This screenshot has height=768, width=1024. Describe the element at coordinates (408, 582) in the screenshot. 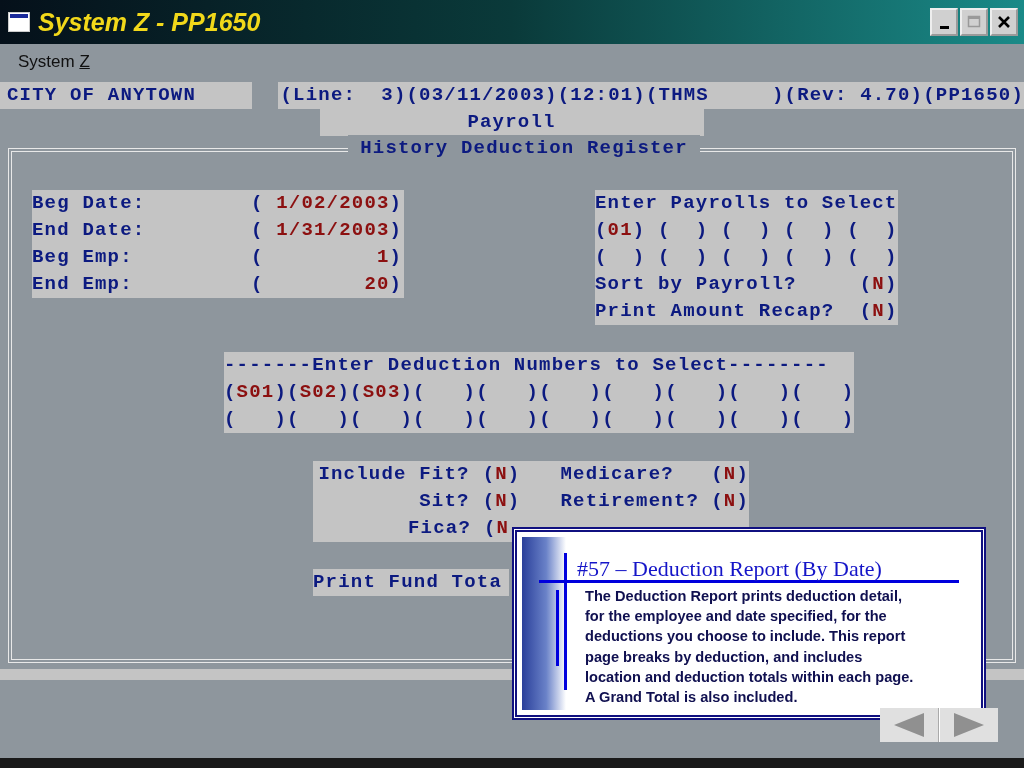

I see `field-label: Print Fund Tota` at that location.